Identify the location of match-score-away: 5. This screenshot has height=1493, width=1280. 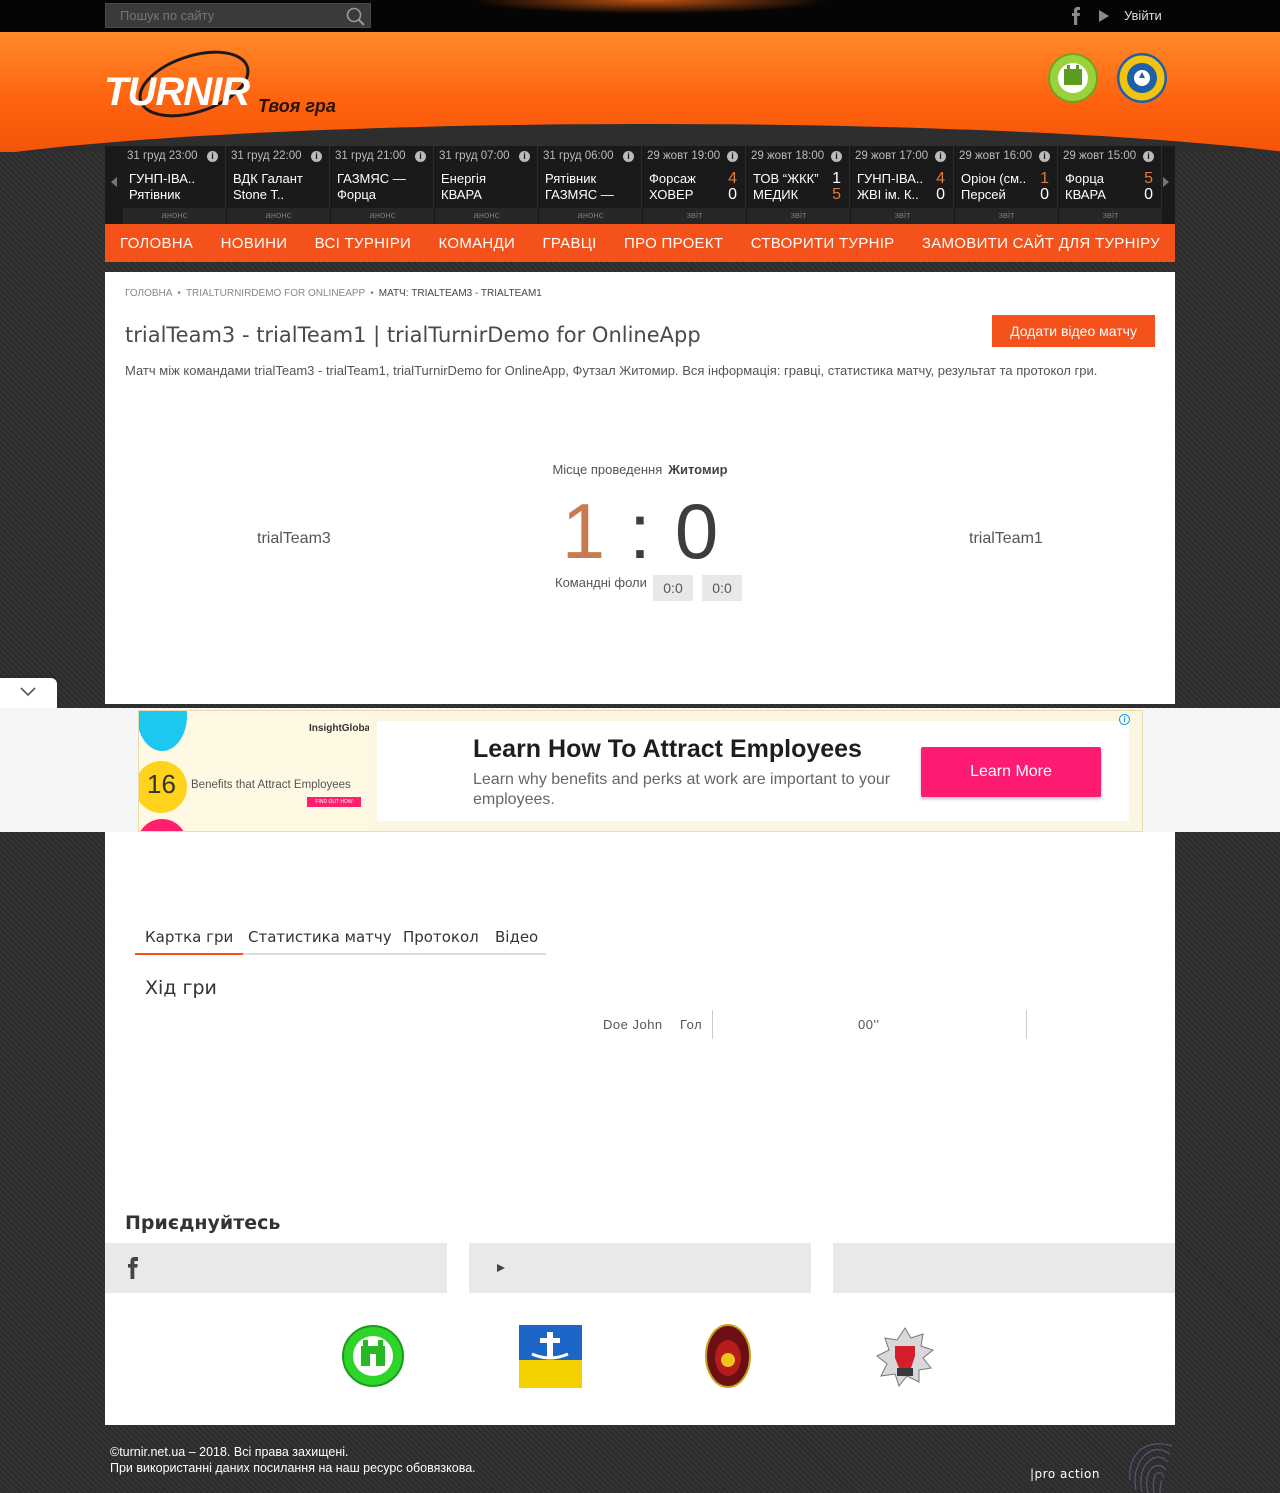
(836, 194).